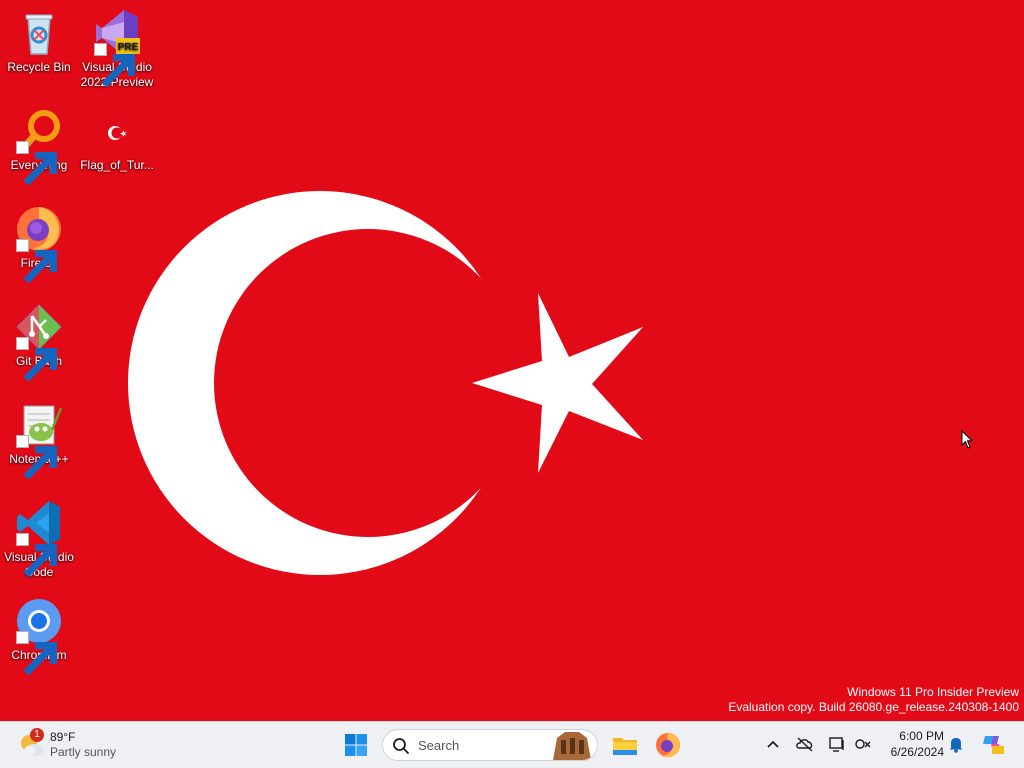 The image size is (1024, 768). Describe the element at coordinates (439, 745) in the screenshot. I see `search-placeholder: Search` at that location.